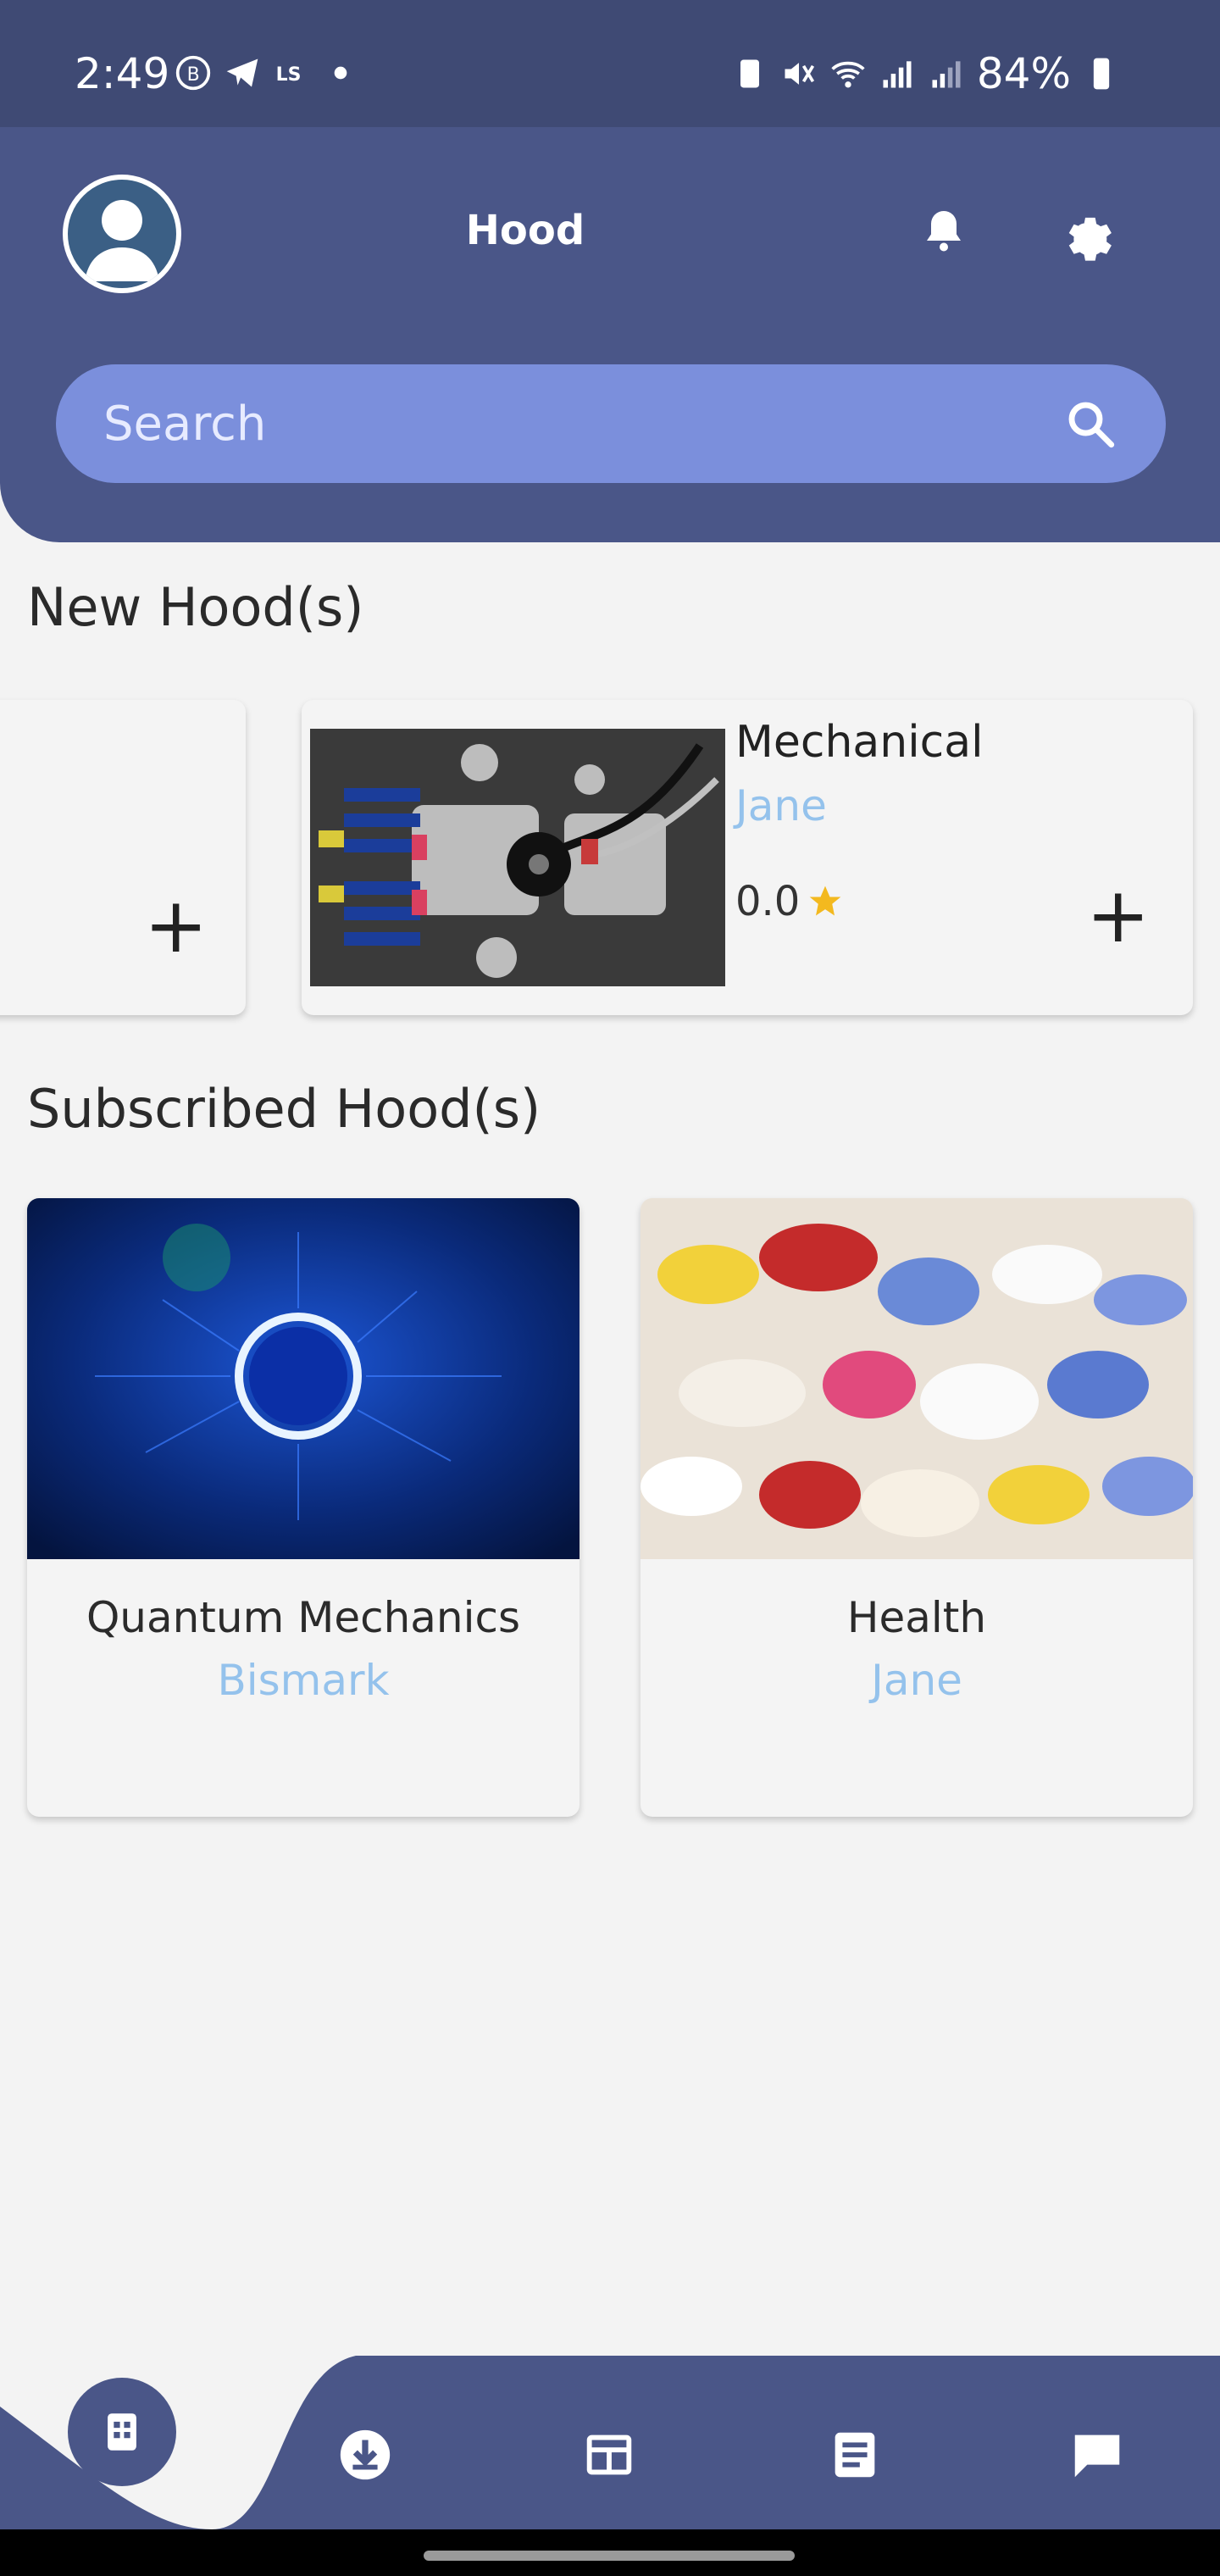 This screenshot has width=1220, height=2576. Describe the element at coordinates (122, 73) in the screenshot. I see `status-time: 2:49` at that location.